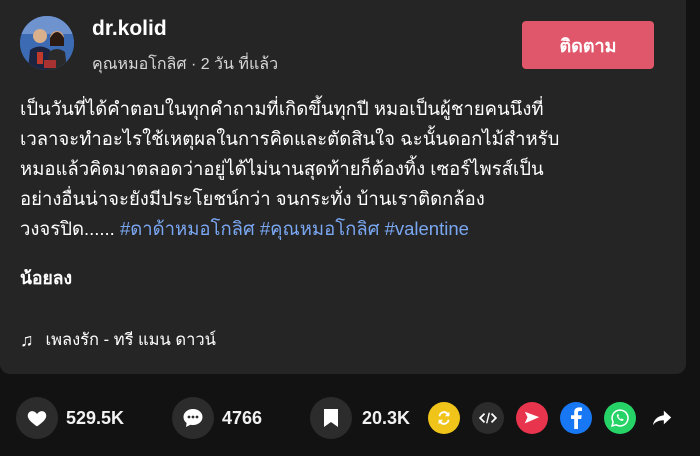 The height and width of the screenshot is (456, 700). Describe the element at coordinates (187, 228) in the screenshot. I see `hashtag-link: #ดาด้าหมอโกลิศ` at that location.